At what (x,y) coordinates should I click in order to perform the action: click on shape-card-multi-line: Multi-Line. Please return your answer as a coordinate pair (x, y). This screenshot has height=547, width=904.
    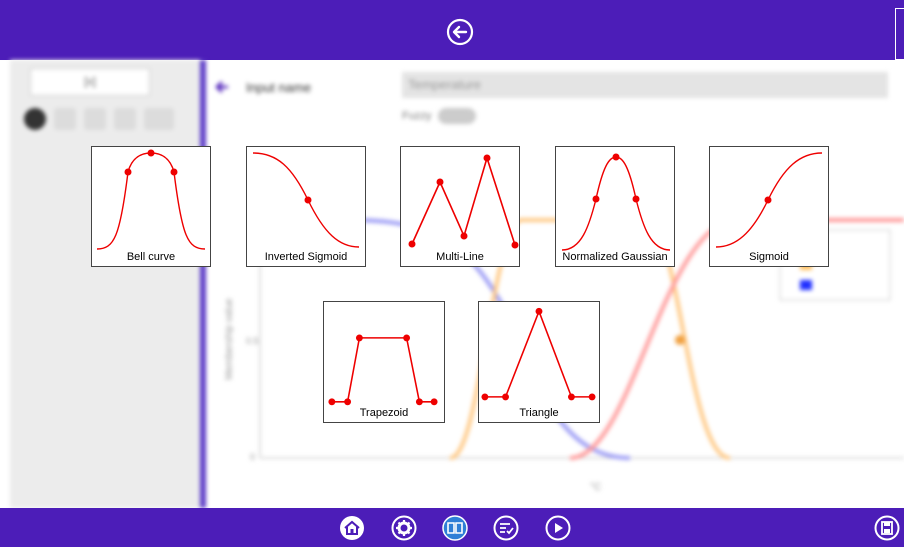
    Looking at the image, I should click on (460, 206).